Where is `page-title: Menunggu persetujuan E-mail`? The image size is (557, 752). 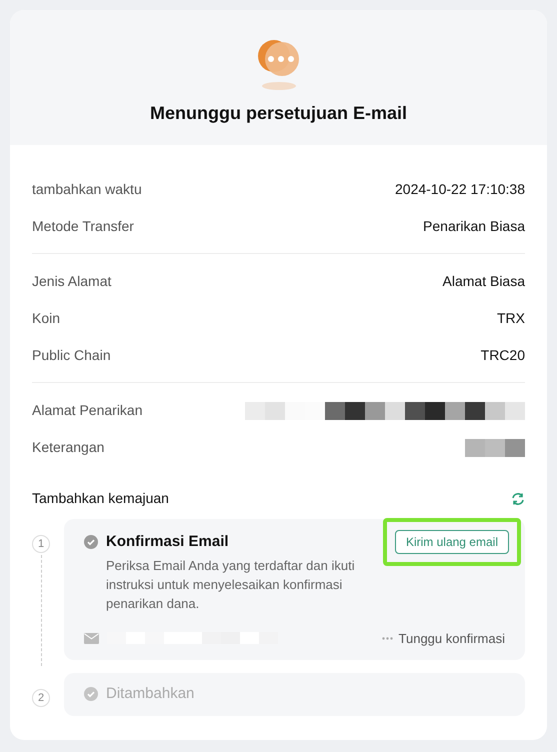 page-title: Menunggu persetujuan E-mail is located at coordinates (279, 113).